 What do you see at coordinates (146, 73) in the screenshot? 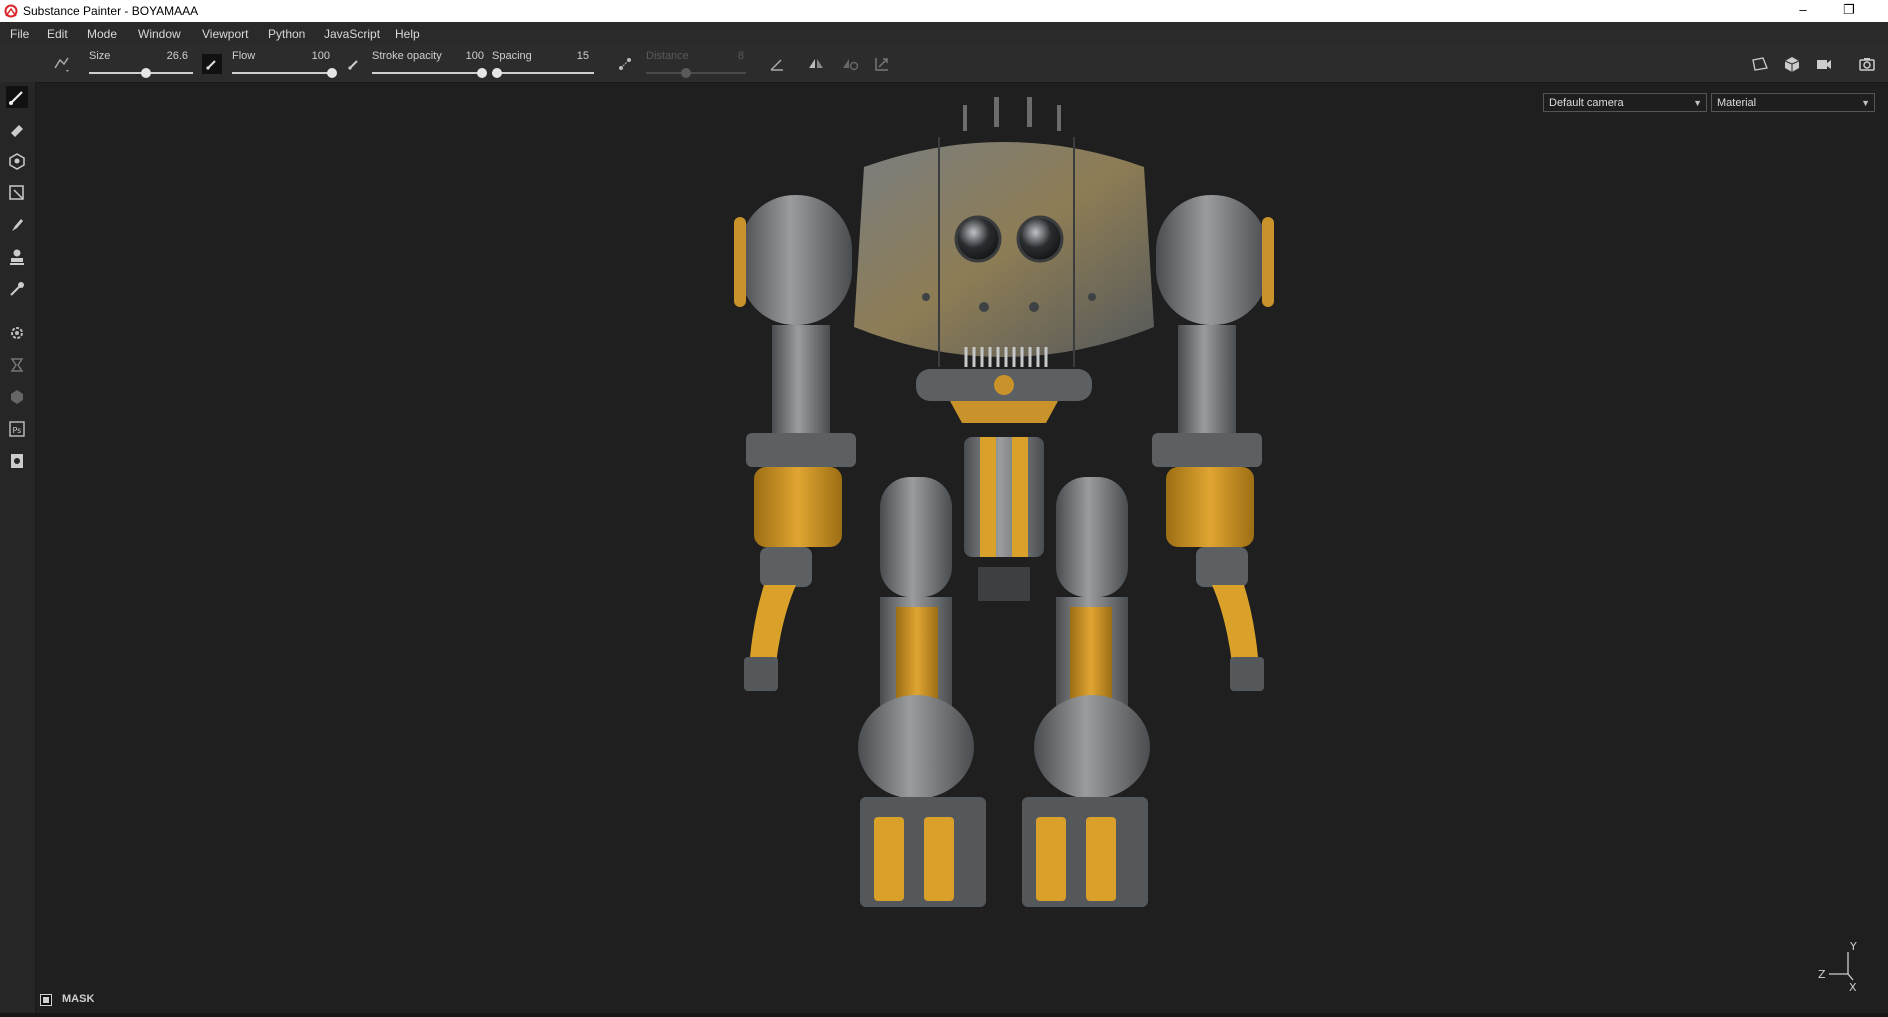
I see `size-slider-thumb` at bounding box center [146, 73].